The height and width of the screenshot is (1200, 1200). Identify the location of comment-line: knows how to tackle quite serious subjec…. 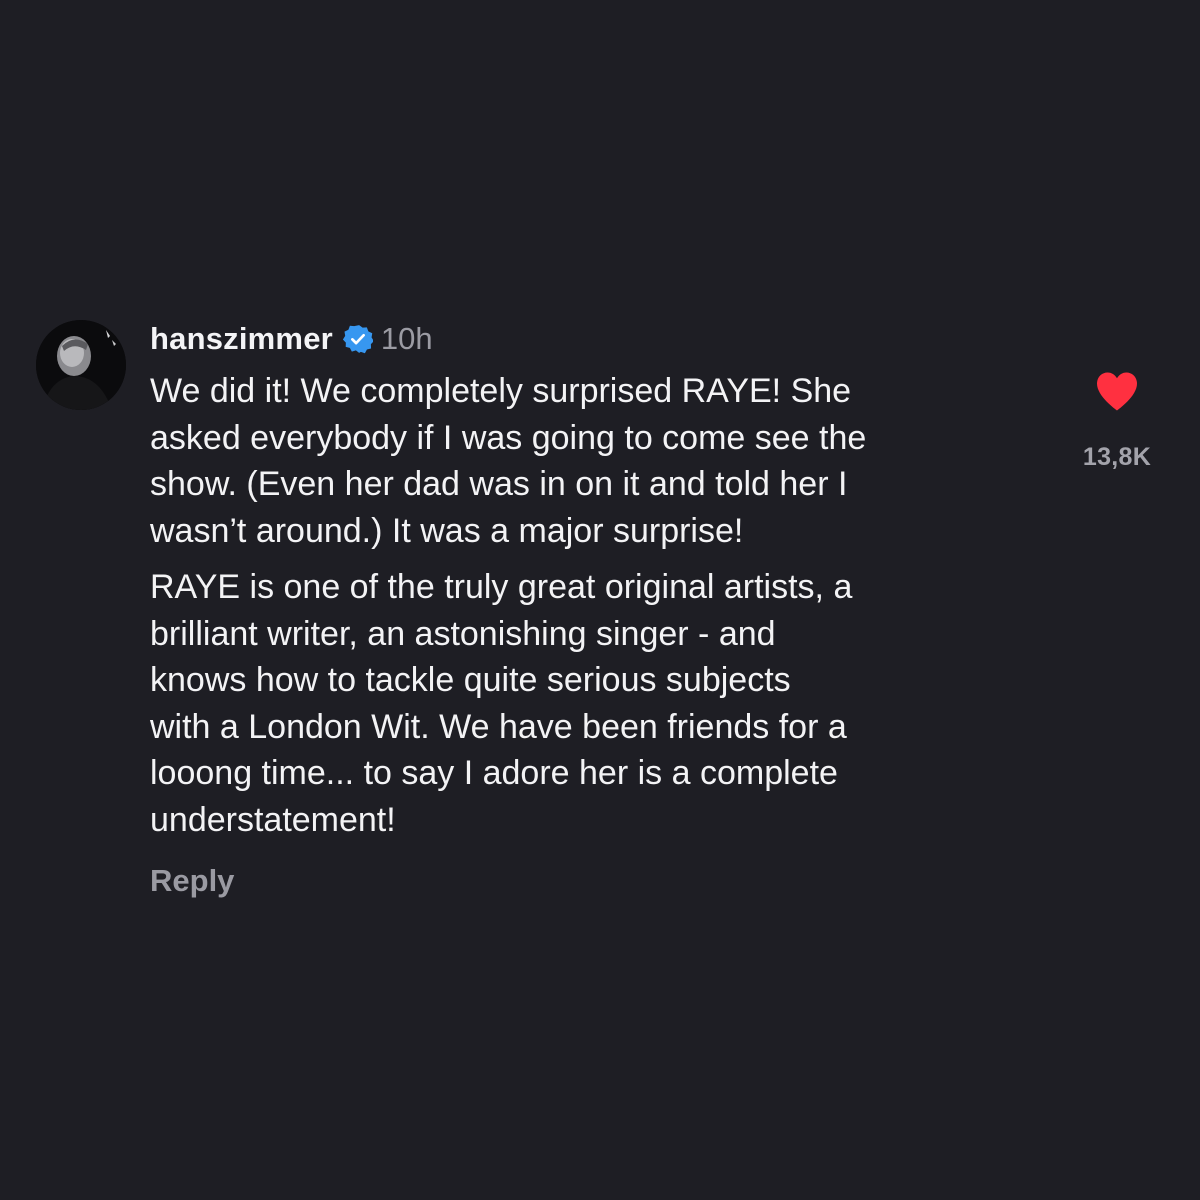
(470, 680).